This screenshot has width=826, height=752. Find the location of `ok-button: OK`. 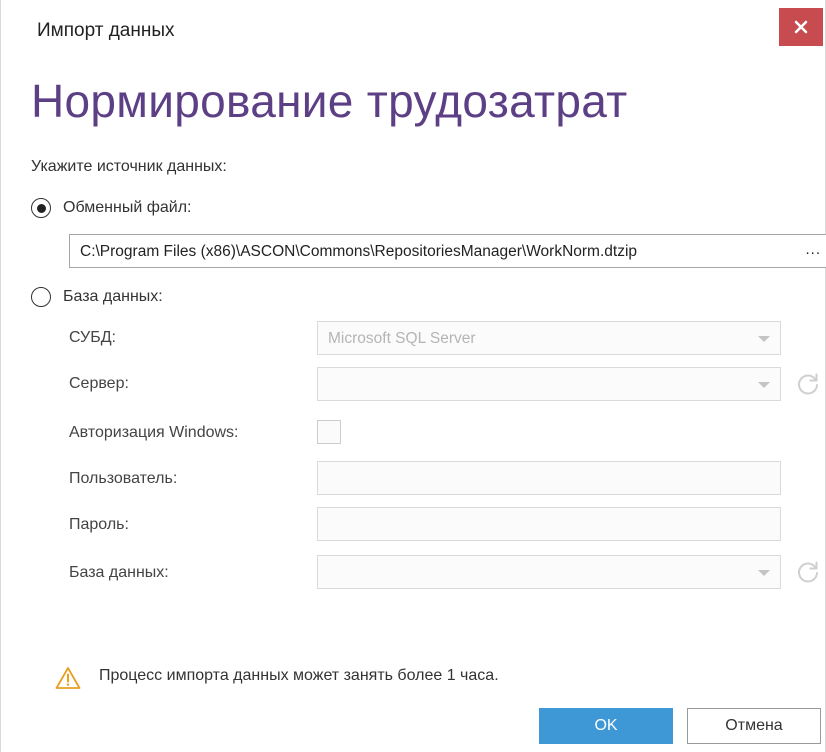

ok-button: OK is located at coordinates (606, 726).